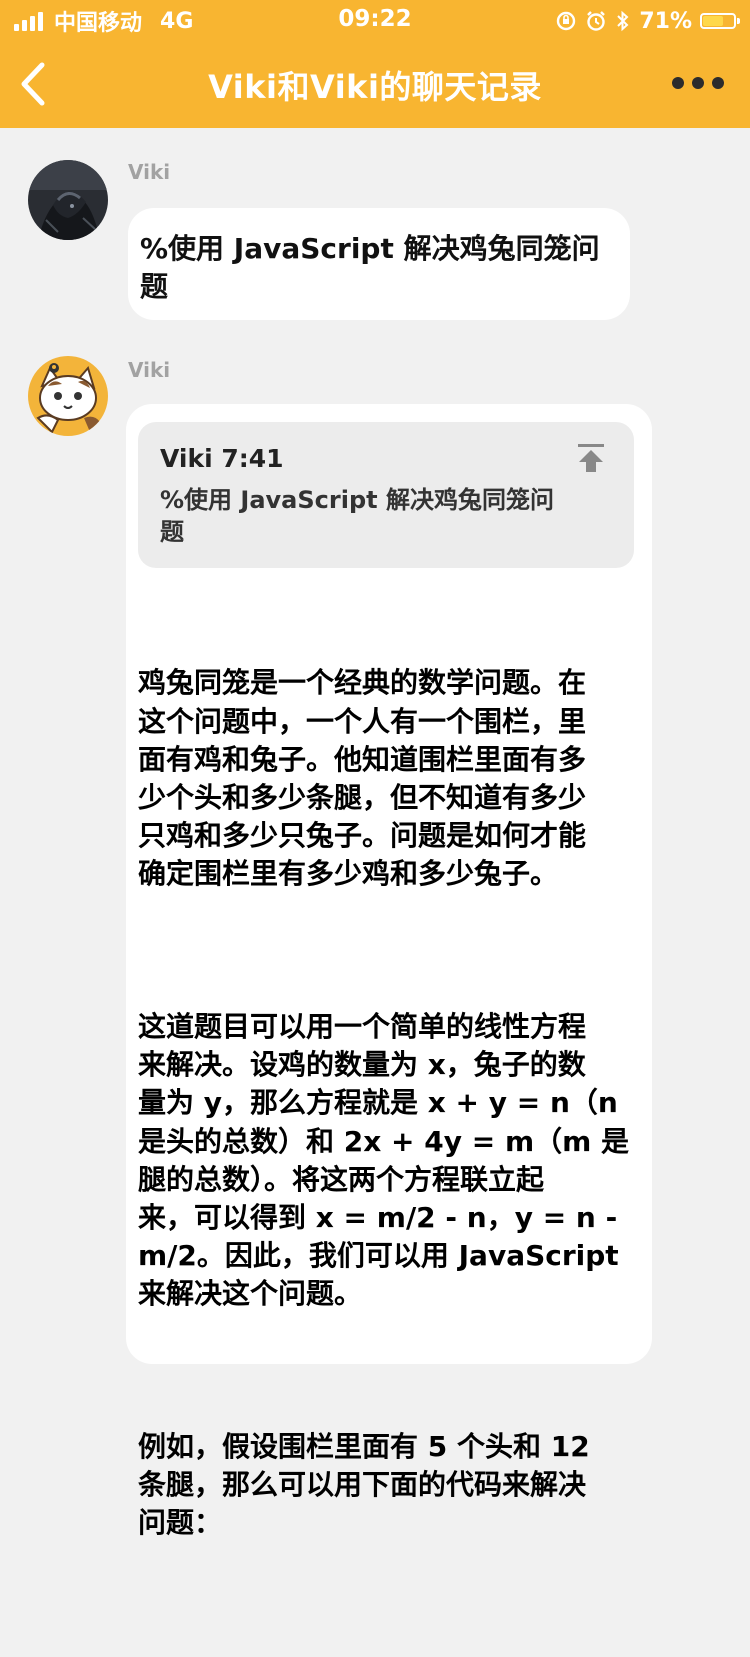  I want to click on dark-anime-avatar-icon, so click(68, 200).